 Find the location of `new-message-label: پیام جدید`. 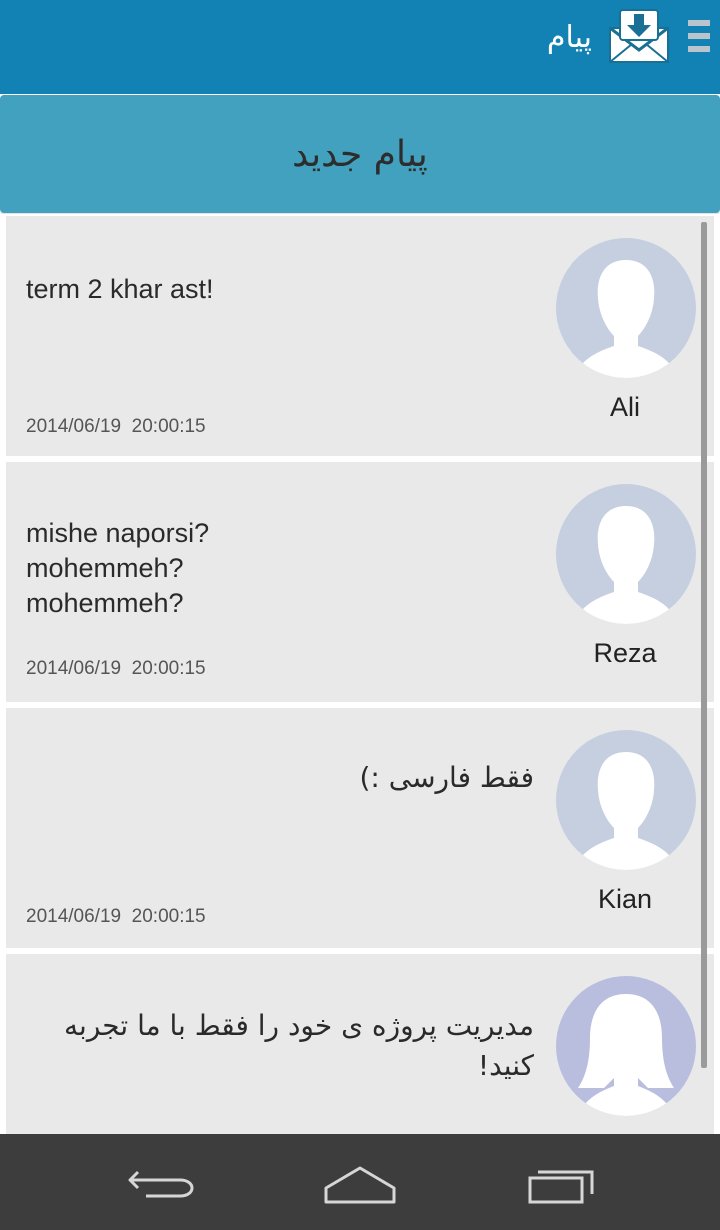

new-message-label: پیام جدید is located at coordinates (360, 154).